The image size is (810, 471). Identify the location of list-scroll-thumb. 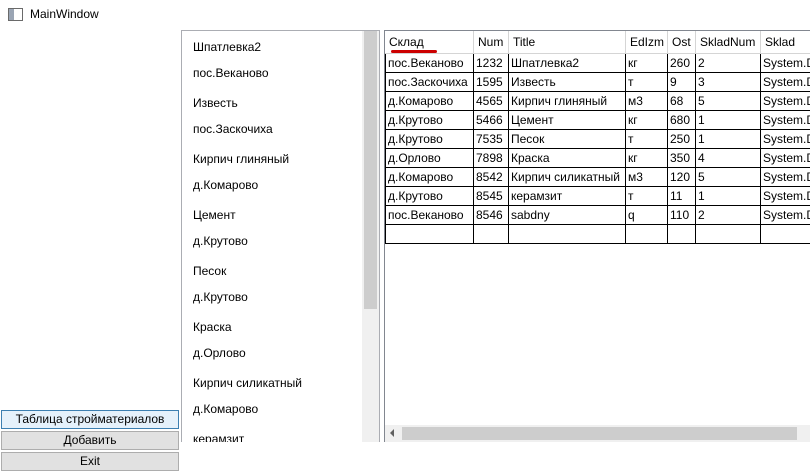
(370, 170).